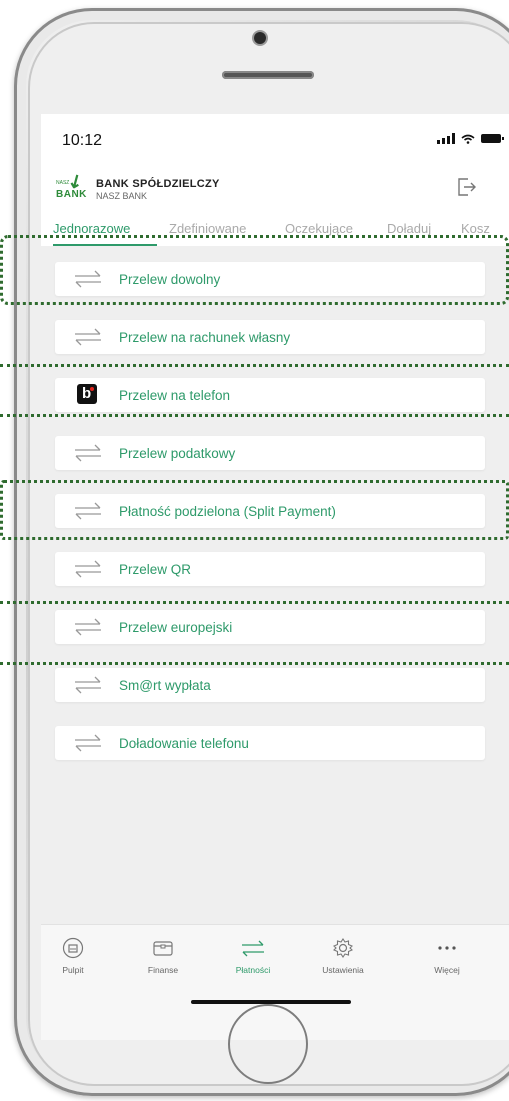 The height and width of the screenshot is (1101, 509). What do you see at coordinates (73, 948) in the screenshot?
I see `home-icon` at bounding box center [73, 948].